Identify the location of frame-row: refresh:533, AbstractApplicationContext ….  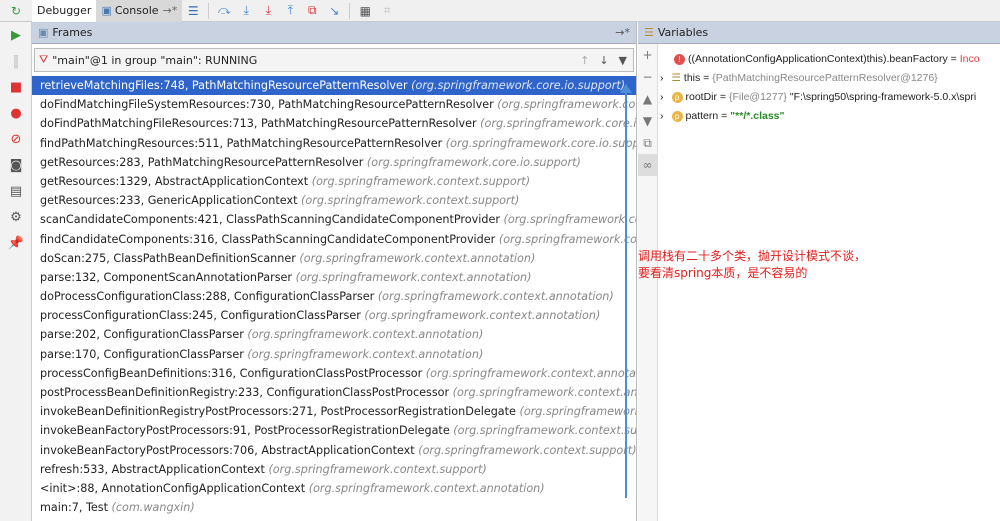
(334, 469).